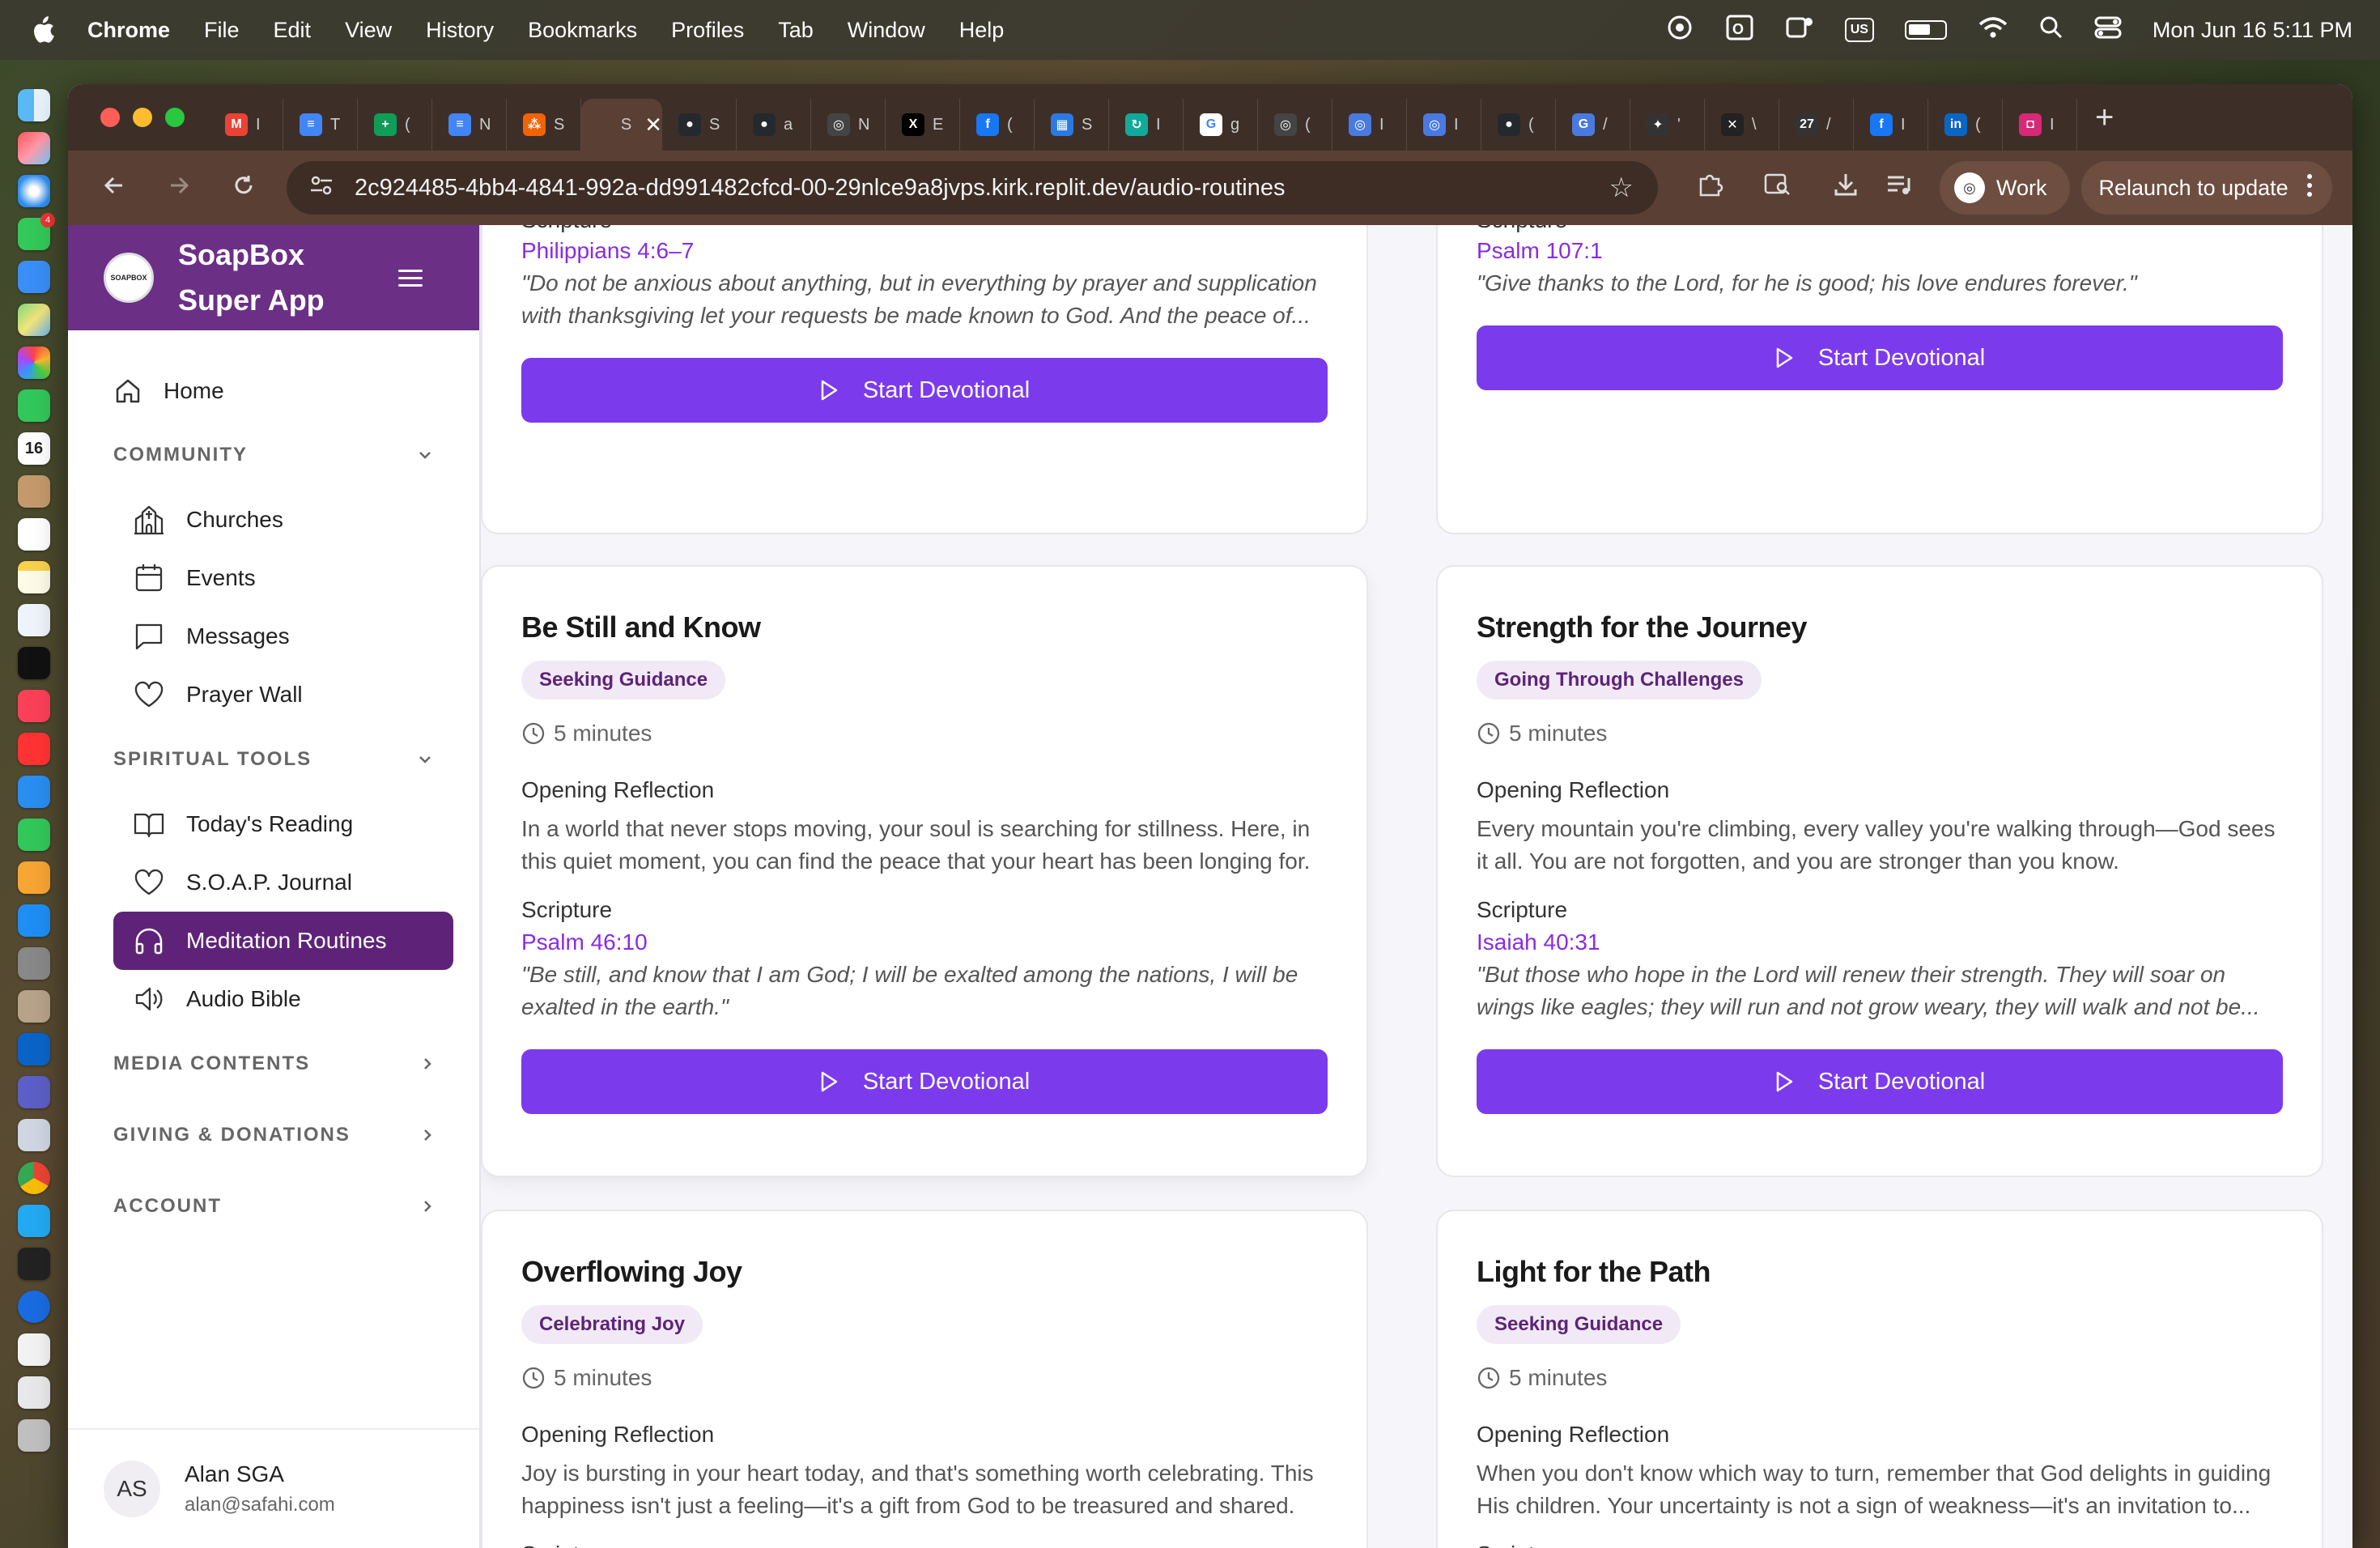  I want to click on menu-edit: Edit, so click(293, 31).